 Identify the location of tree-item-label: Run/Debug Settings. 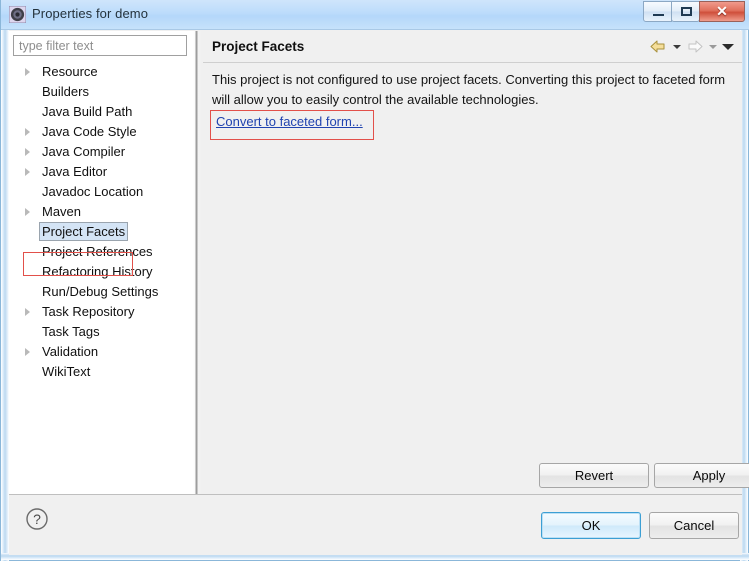
(100, 291).